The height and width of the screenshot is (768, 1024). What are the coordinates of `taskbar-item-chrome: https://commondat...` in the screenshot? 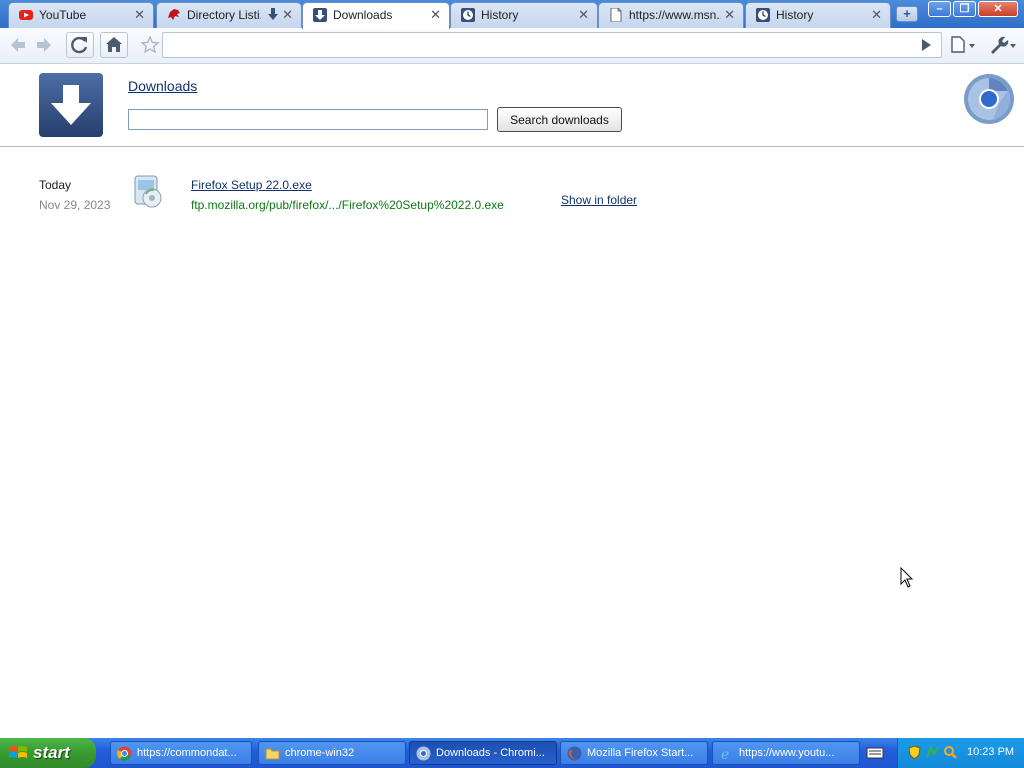 It's located at (181, 753).